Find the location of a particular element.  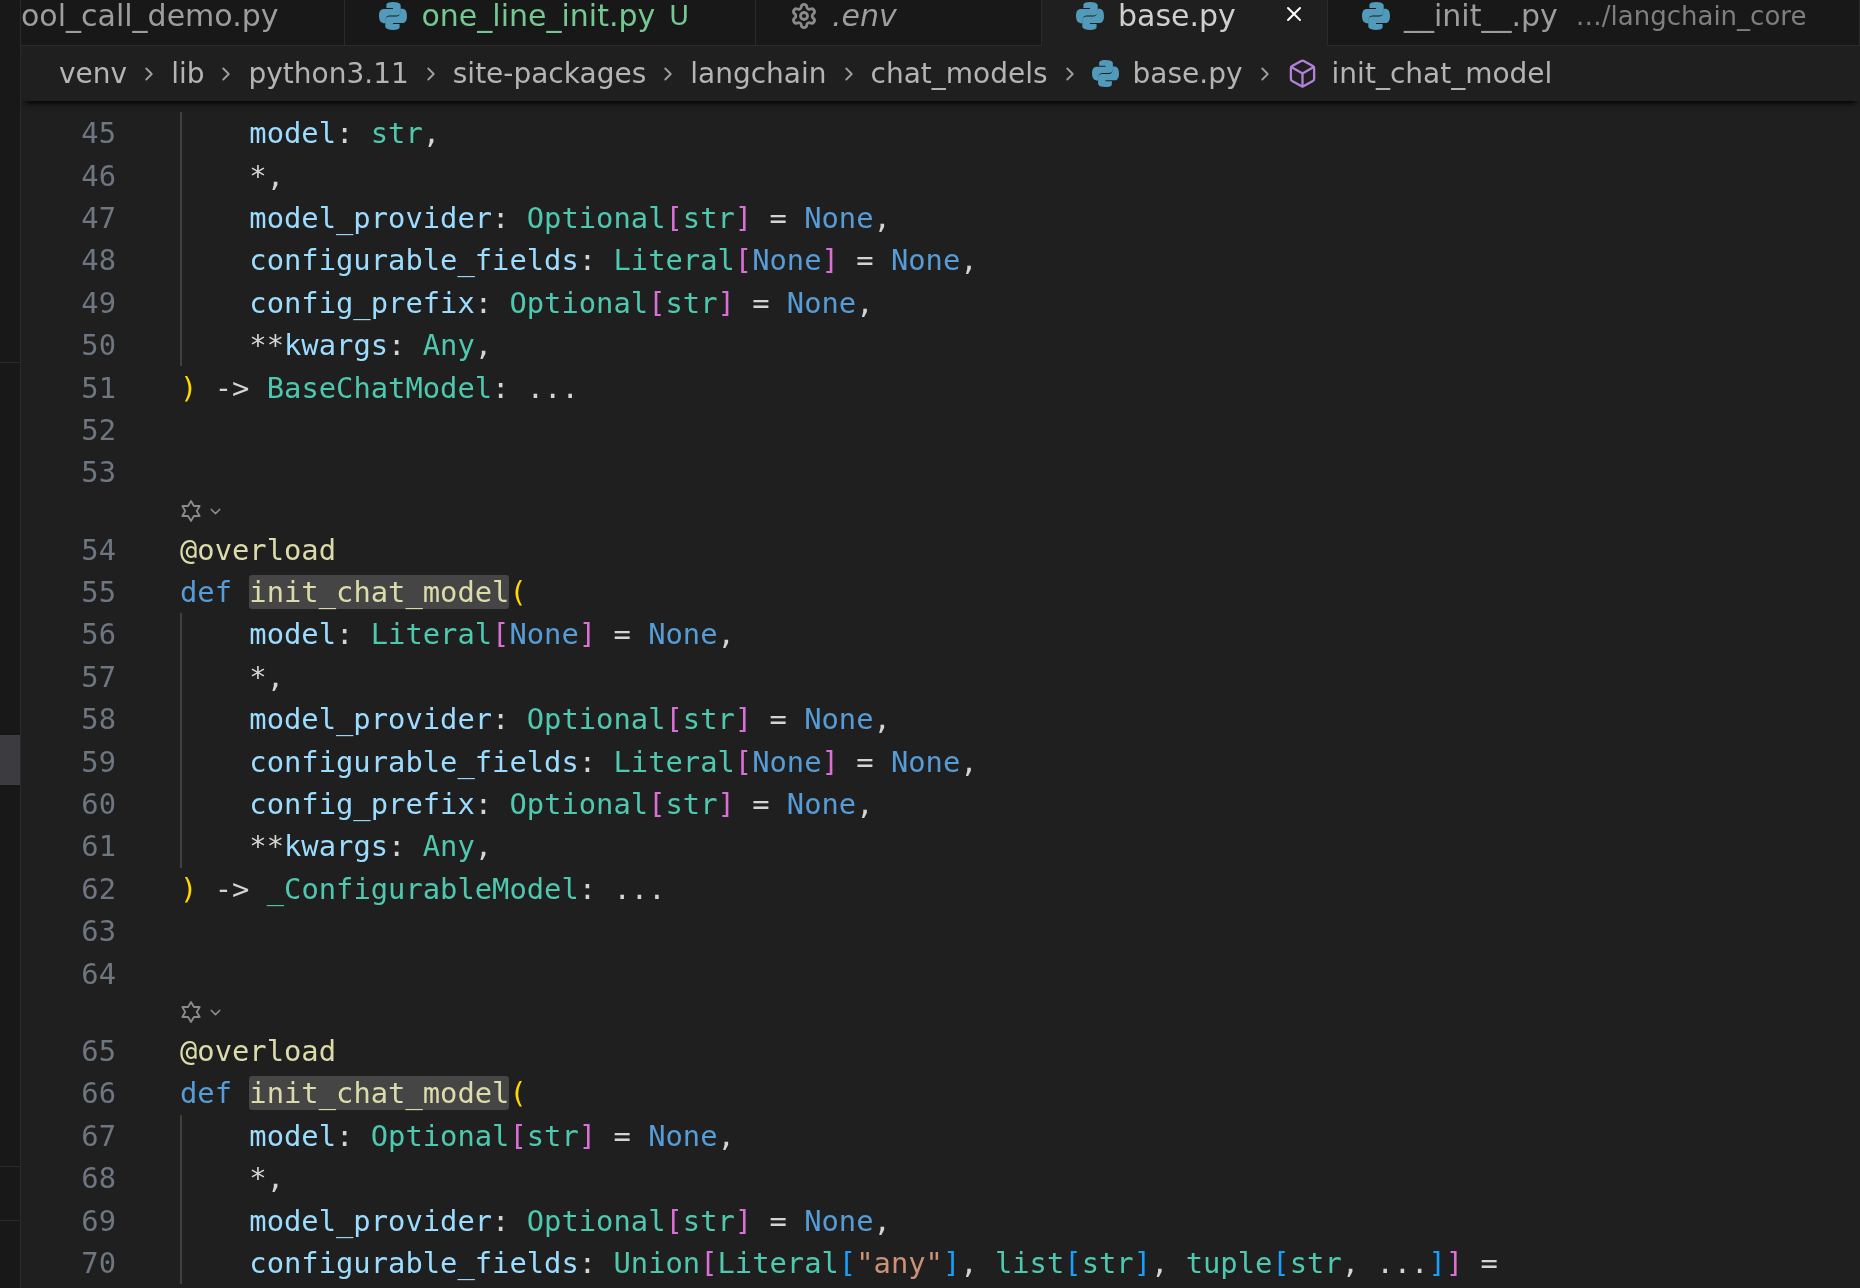

line-number: 47 is located at coordinates (98, 218).